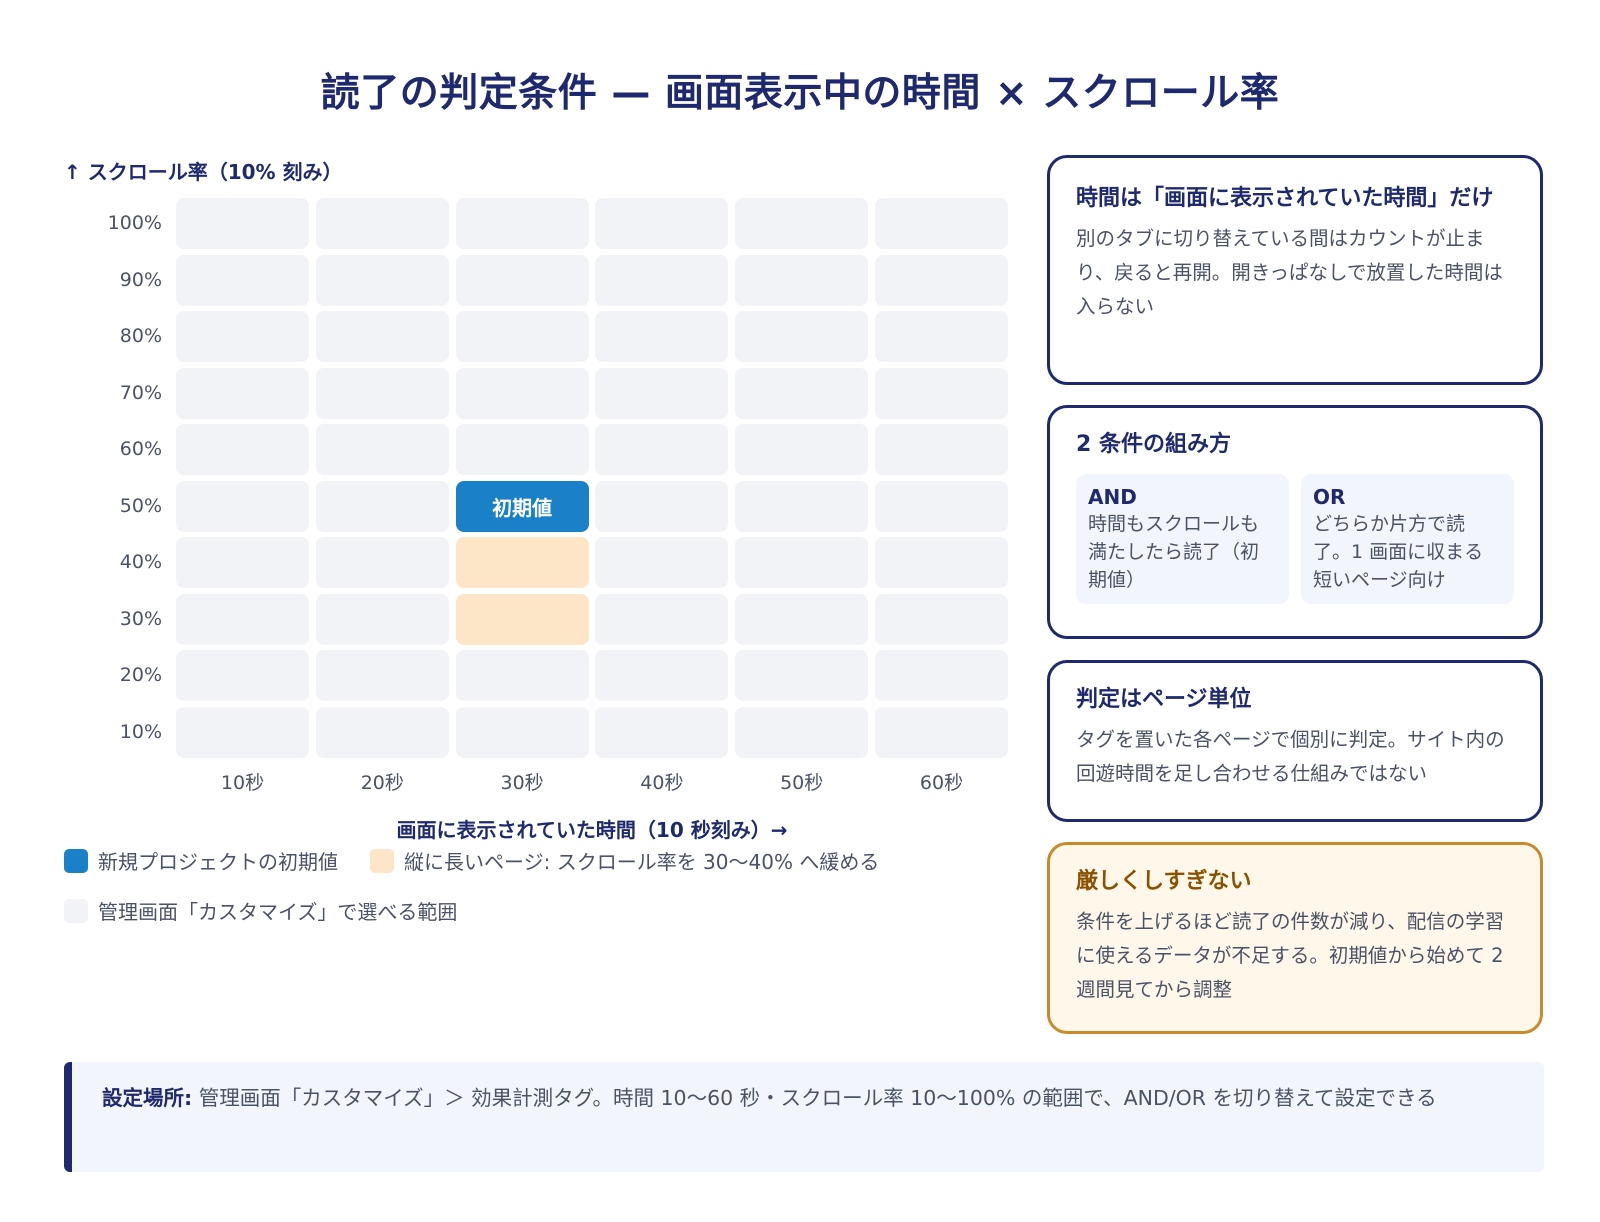  I want to click on x-tick-label: 50秒, so click(802, 783).